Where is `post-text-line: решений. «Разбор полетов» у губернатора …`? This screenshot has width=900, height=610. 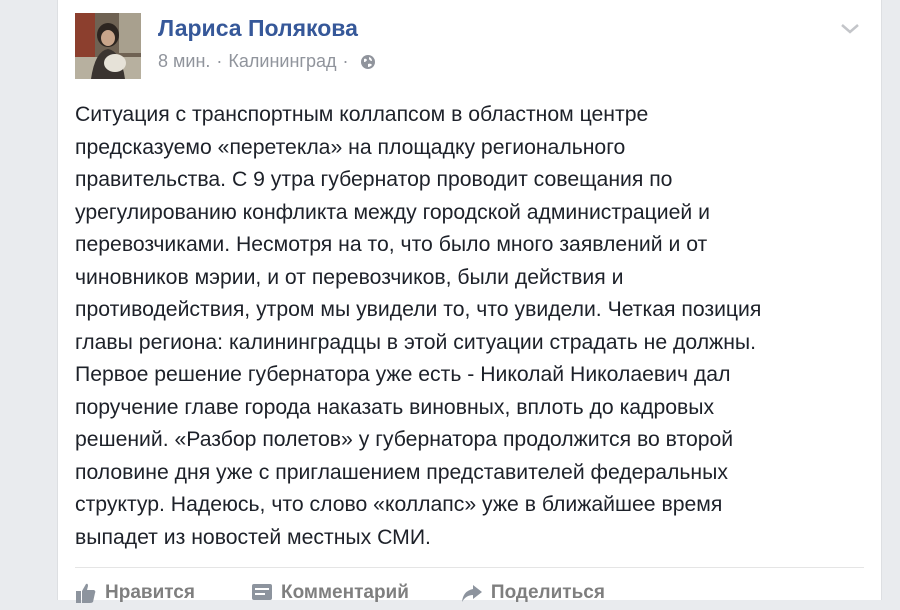 post-text-line: решений. «Разбор полетов» у губернатора … is located at coordinates (404, 439).